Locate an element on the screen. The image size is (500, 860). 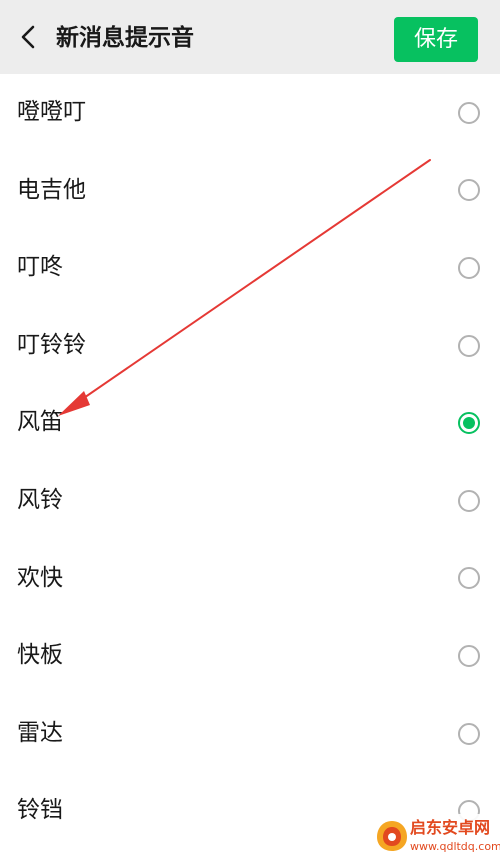
watermark-url: www.qdltdq.com is located at coordinates (455, 846).